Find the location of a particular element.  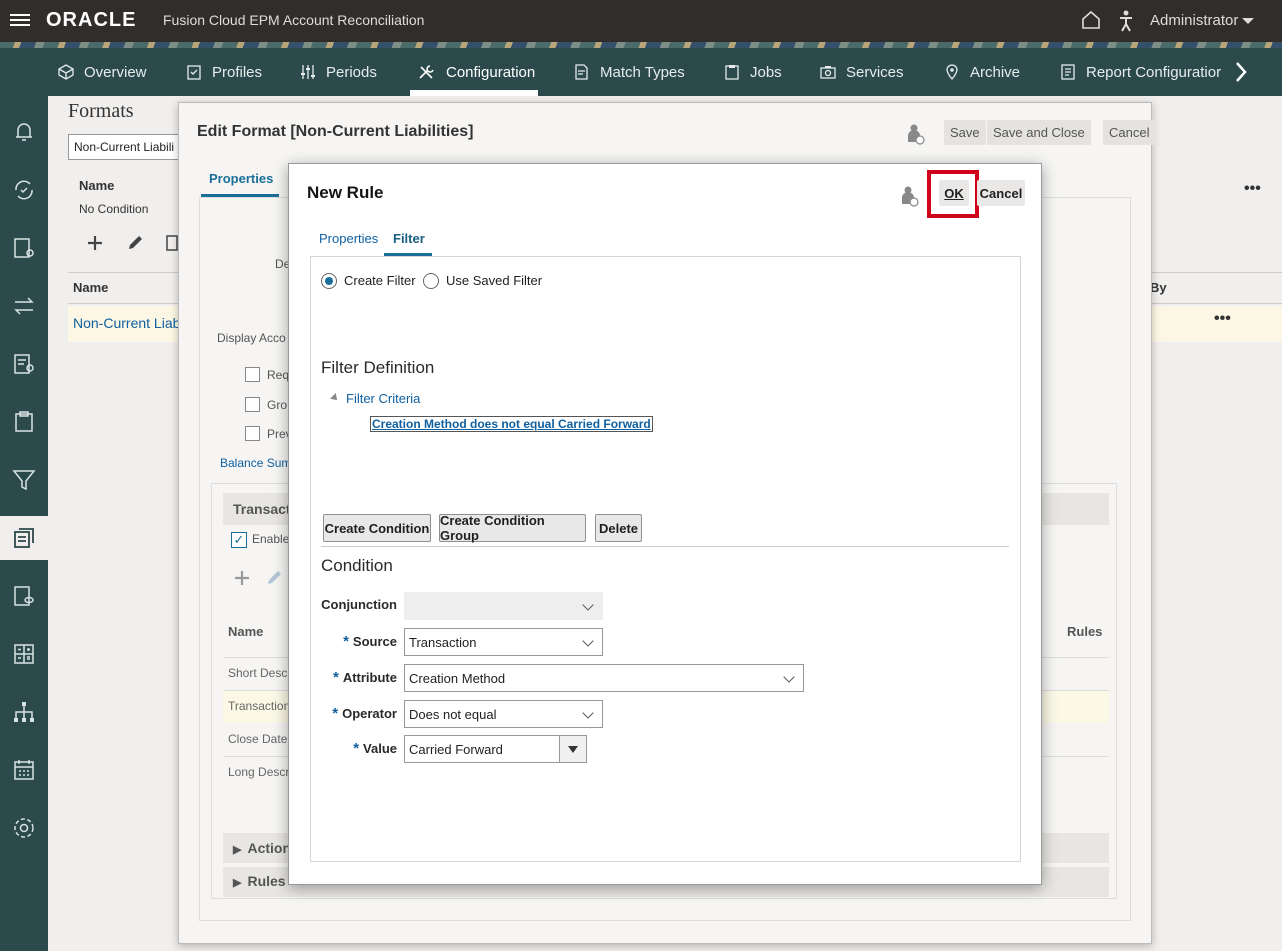

search-input: Non-Current Liabili is located at coordinates (128, 147).